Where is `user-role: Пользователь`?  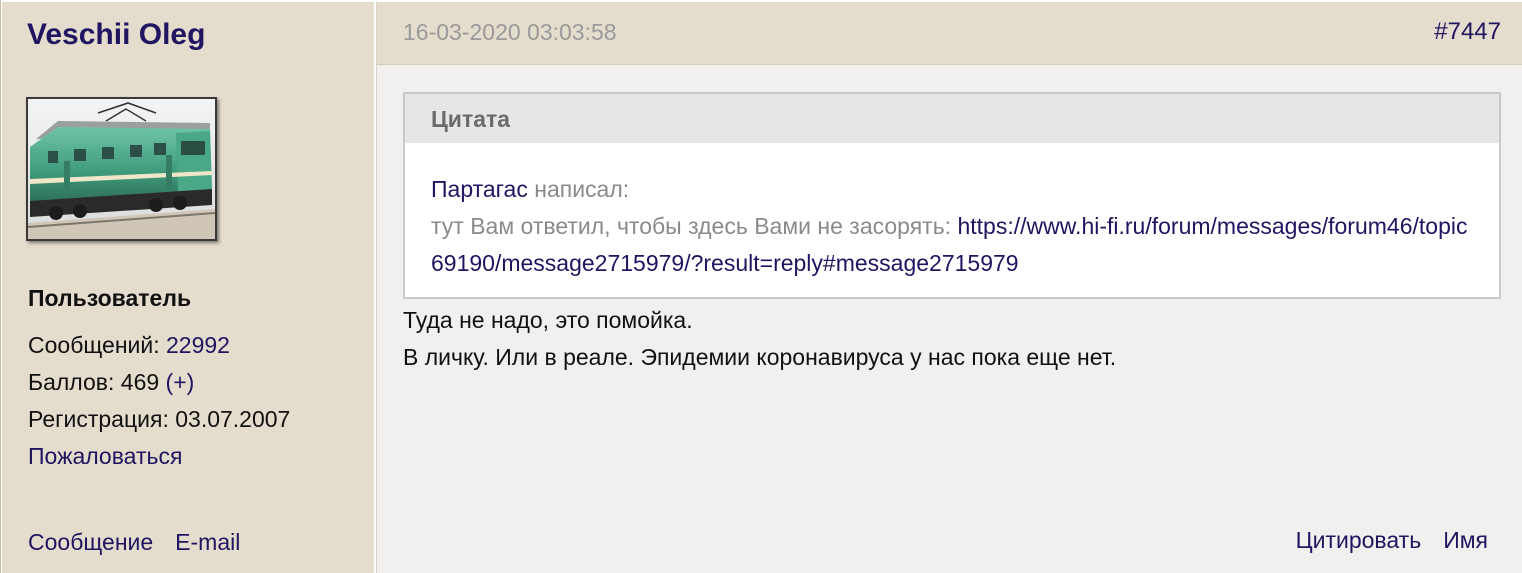
user-role: Пользователь is located at coordinates (110, 298).